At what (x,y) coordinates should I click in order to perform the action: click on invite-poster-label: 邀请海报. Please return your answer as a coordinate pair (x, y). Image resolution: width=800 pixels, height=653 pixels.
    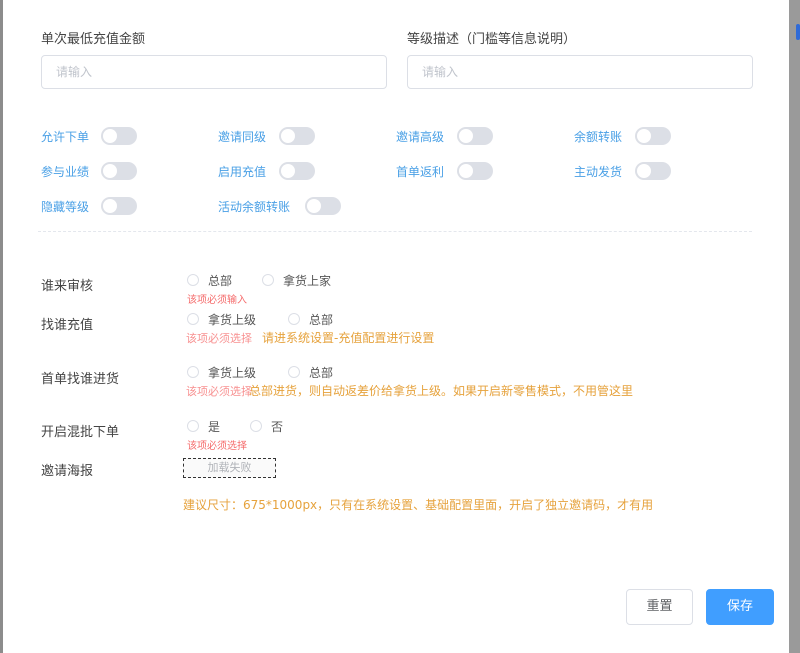
    Looking at the image, I should click on (67, 471).